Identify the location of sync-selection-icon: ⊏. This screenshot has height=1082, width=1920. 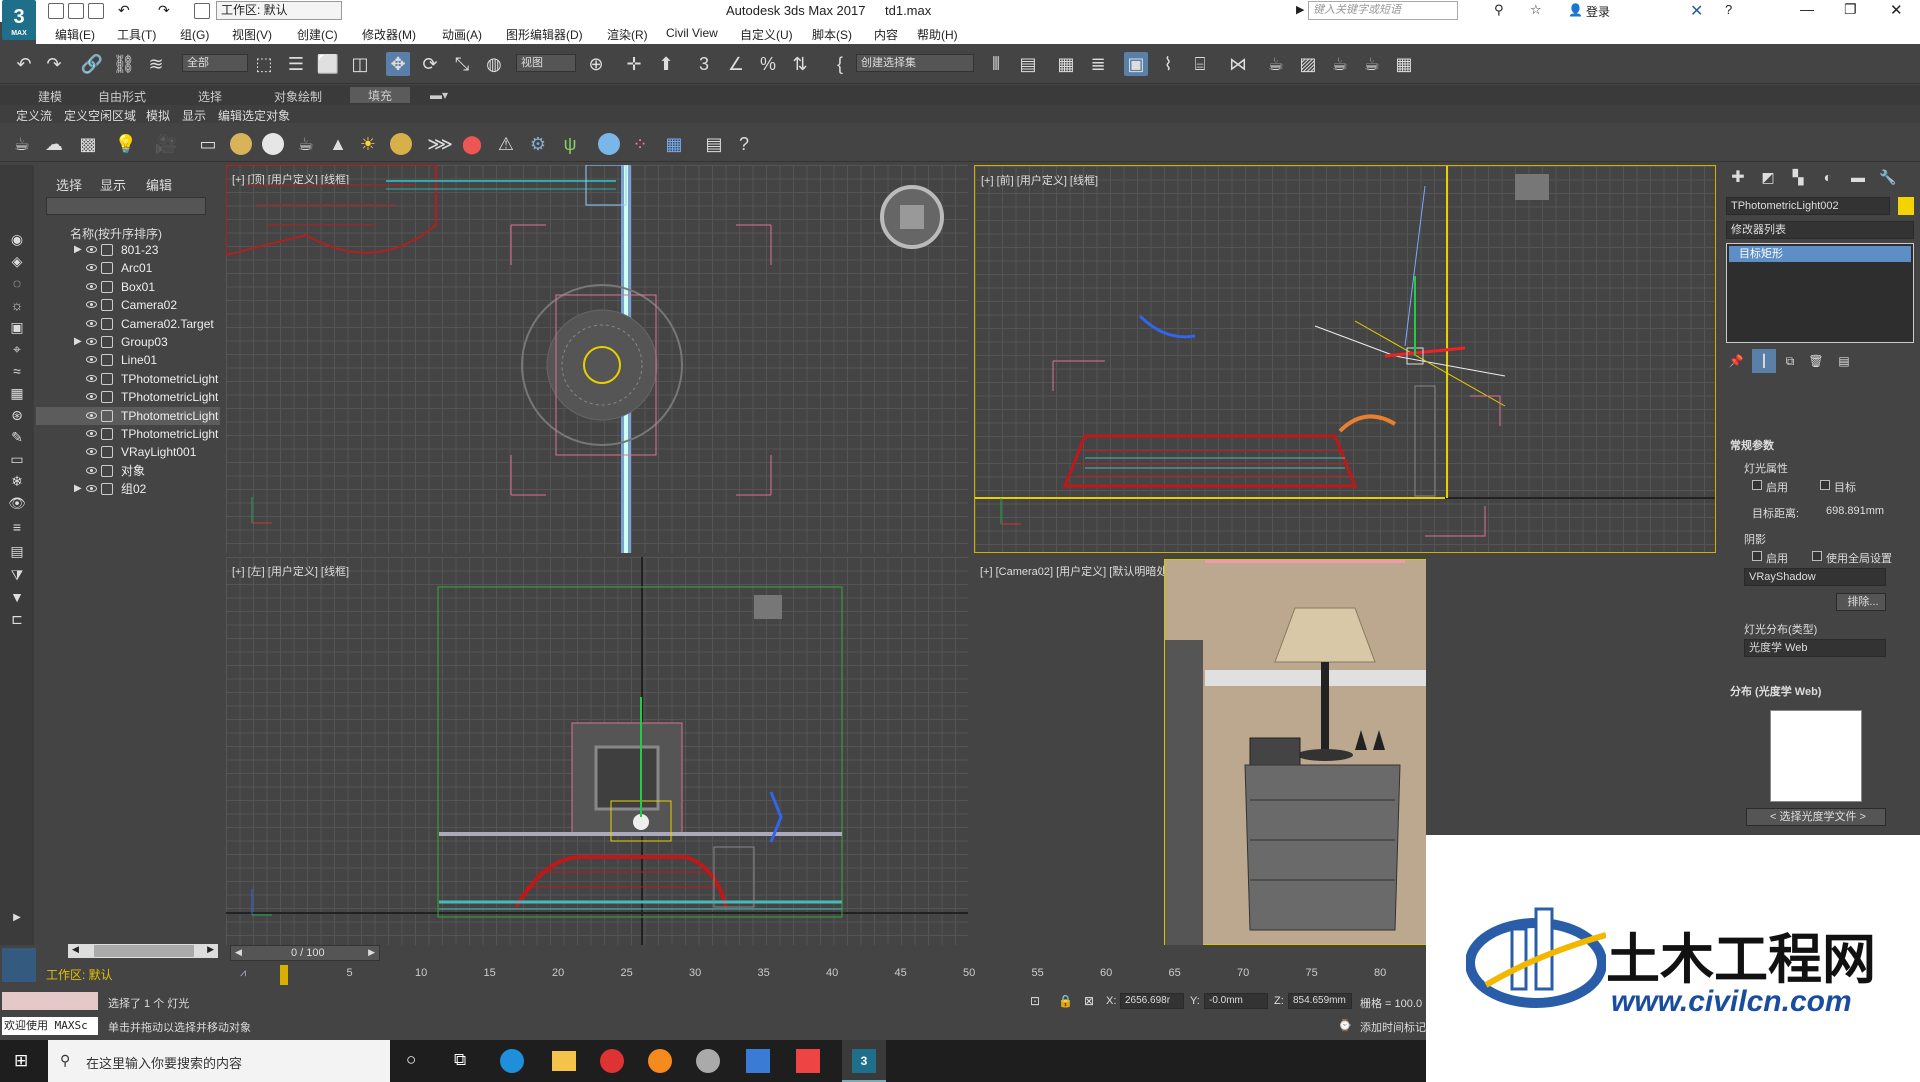
(17, 619).